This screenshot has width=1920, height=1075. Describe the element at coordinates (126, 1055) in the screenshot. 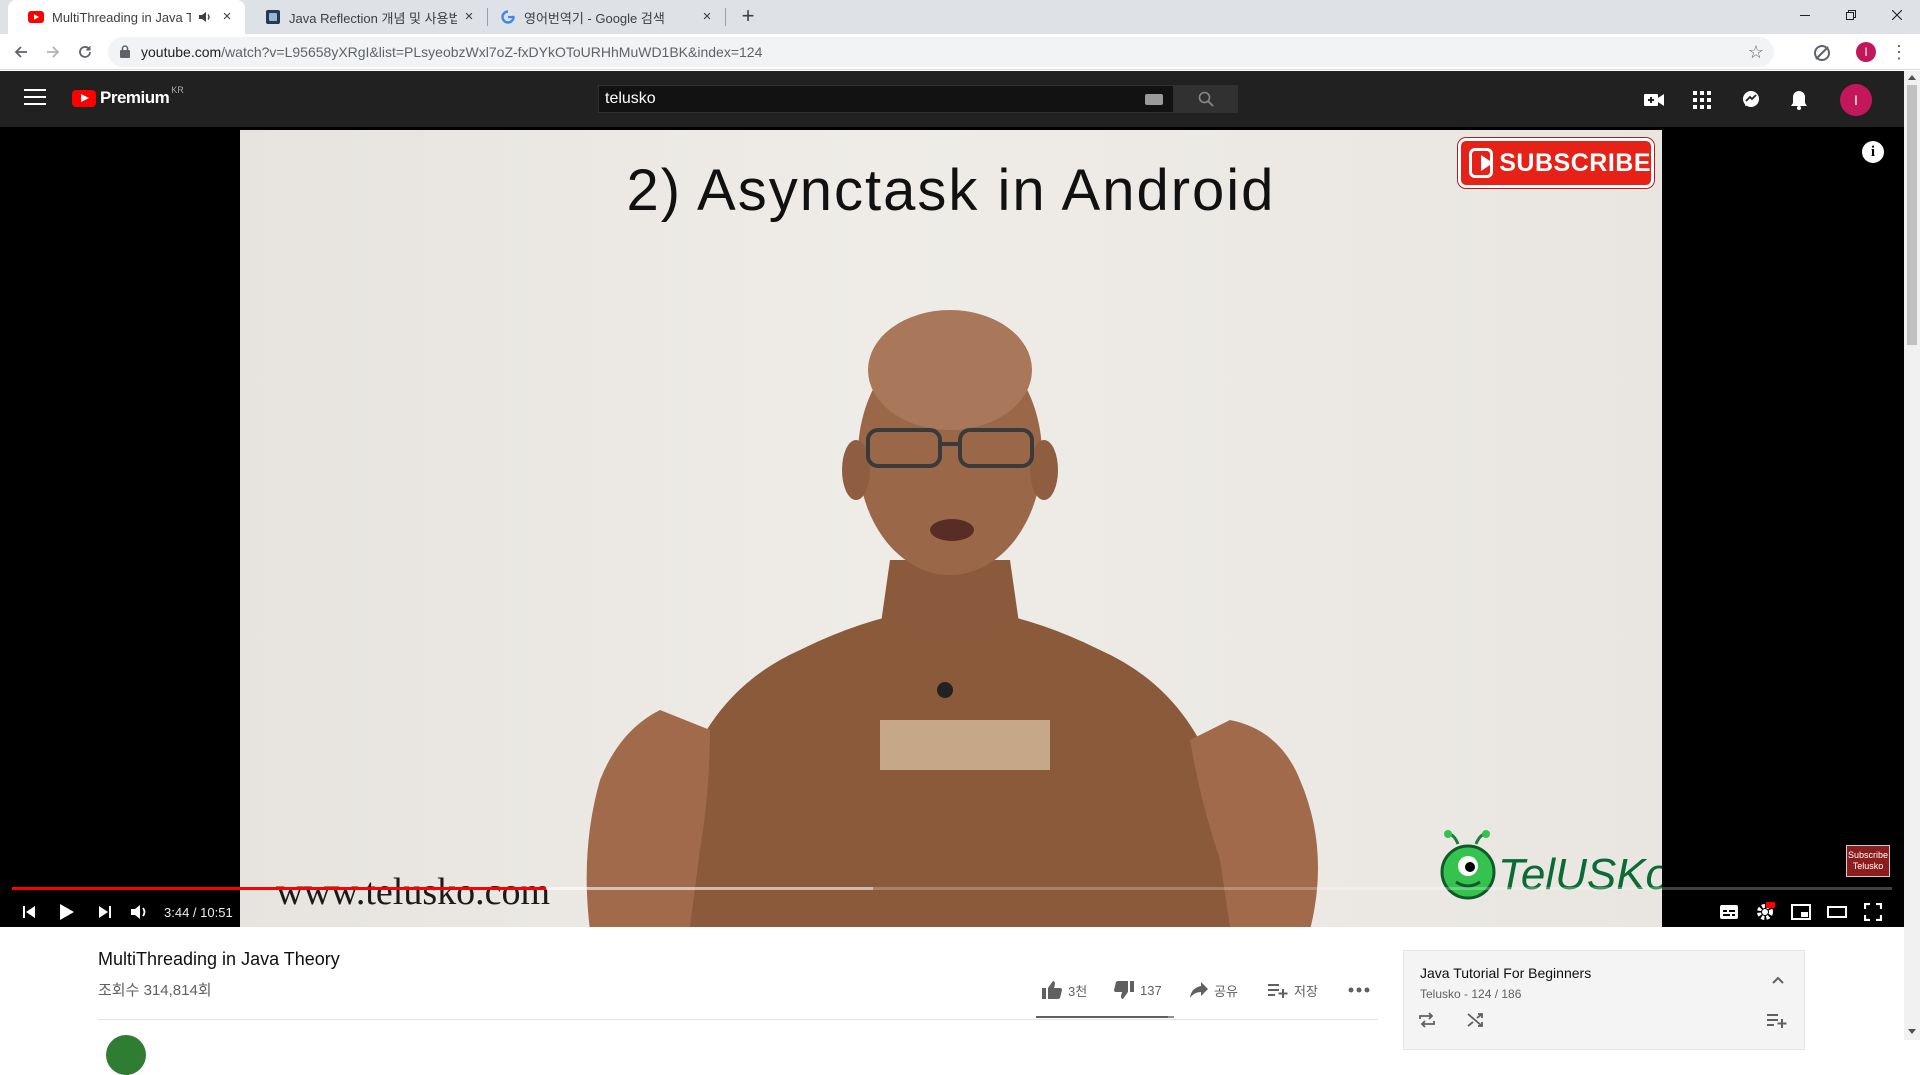

I see `channel-avatar` at that location.